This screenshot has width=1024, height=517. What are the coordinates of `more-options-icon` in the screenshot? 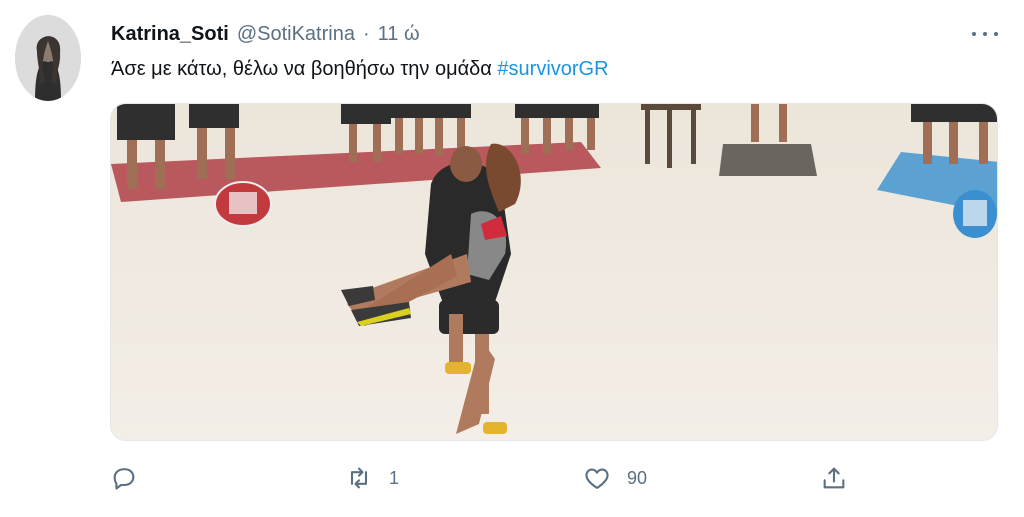 It's located at (985, 34).